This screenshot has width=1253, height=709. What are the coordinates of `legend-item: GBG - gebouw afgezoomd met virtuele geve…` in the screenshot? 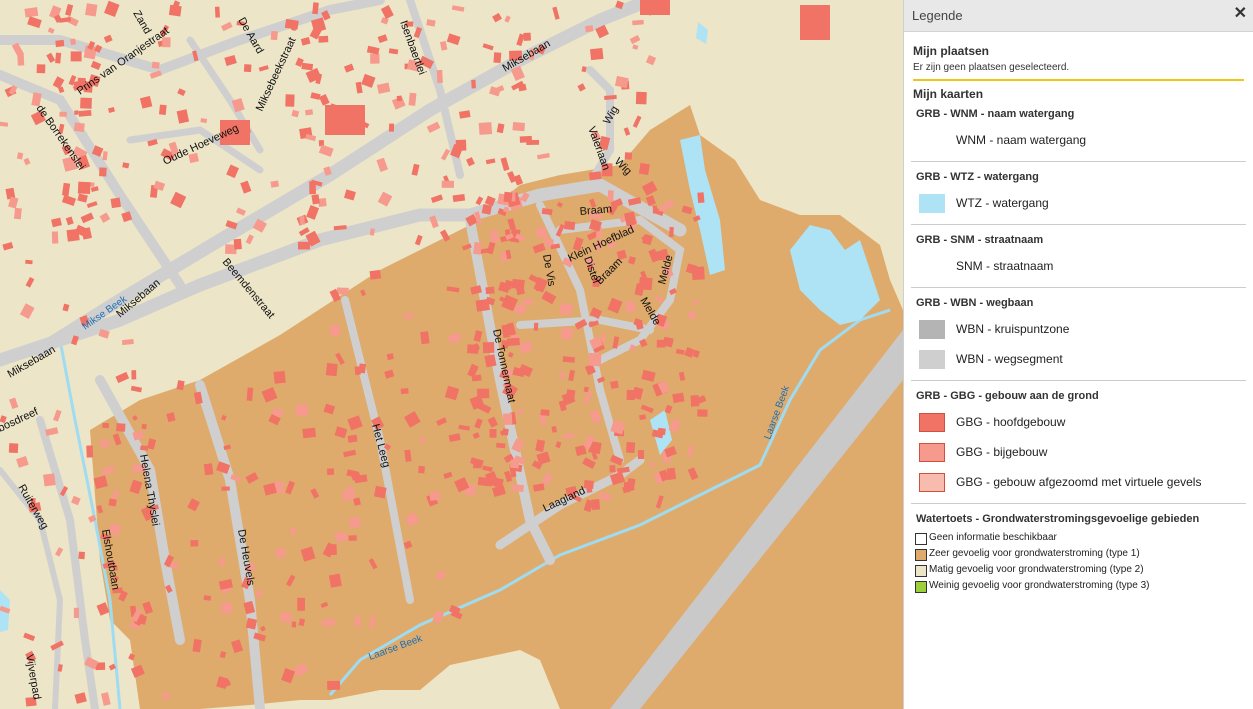 It's located at (1078, 486).